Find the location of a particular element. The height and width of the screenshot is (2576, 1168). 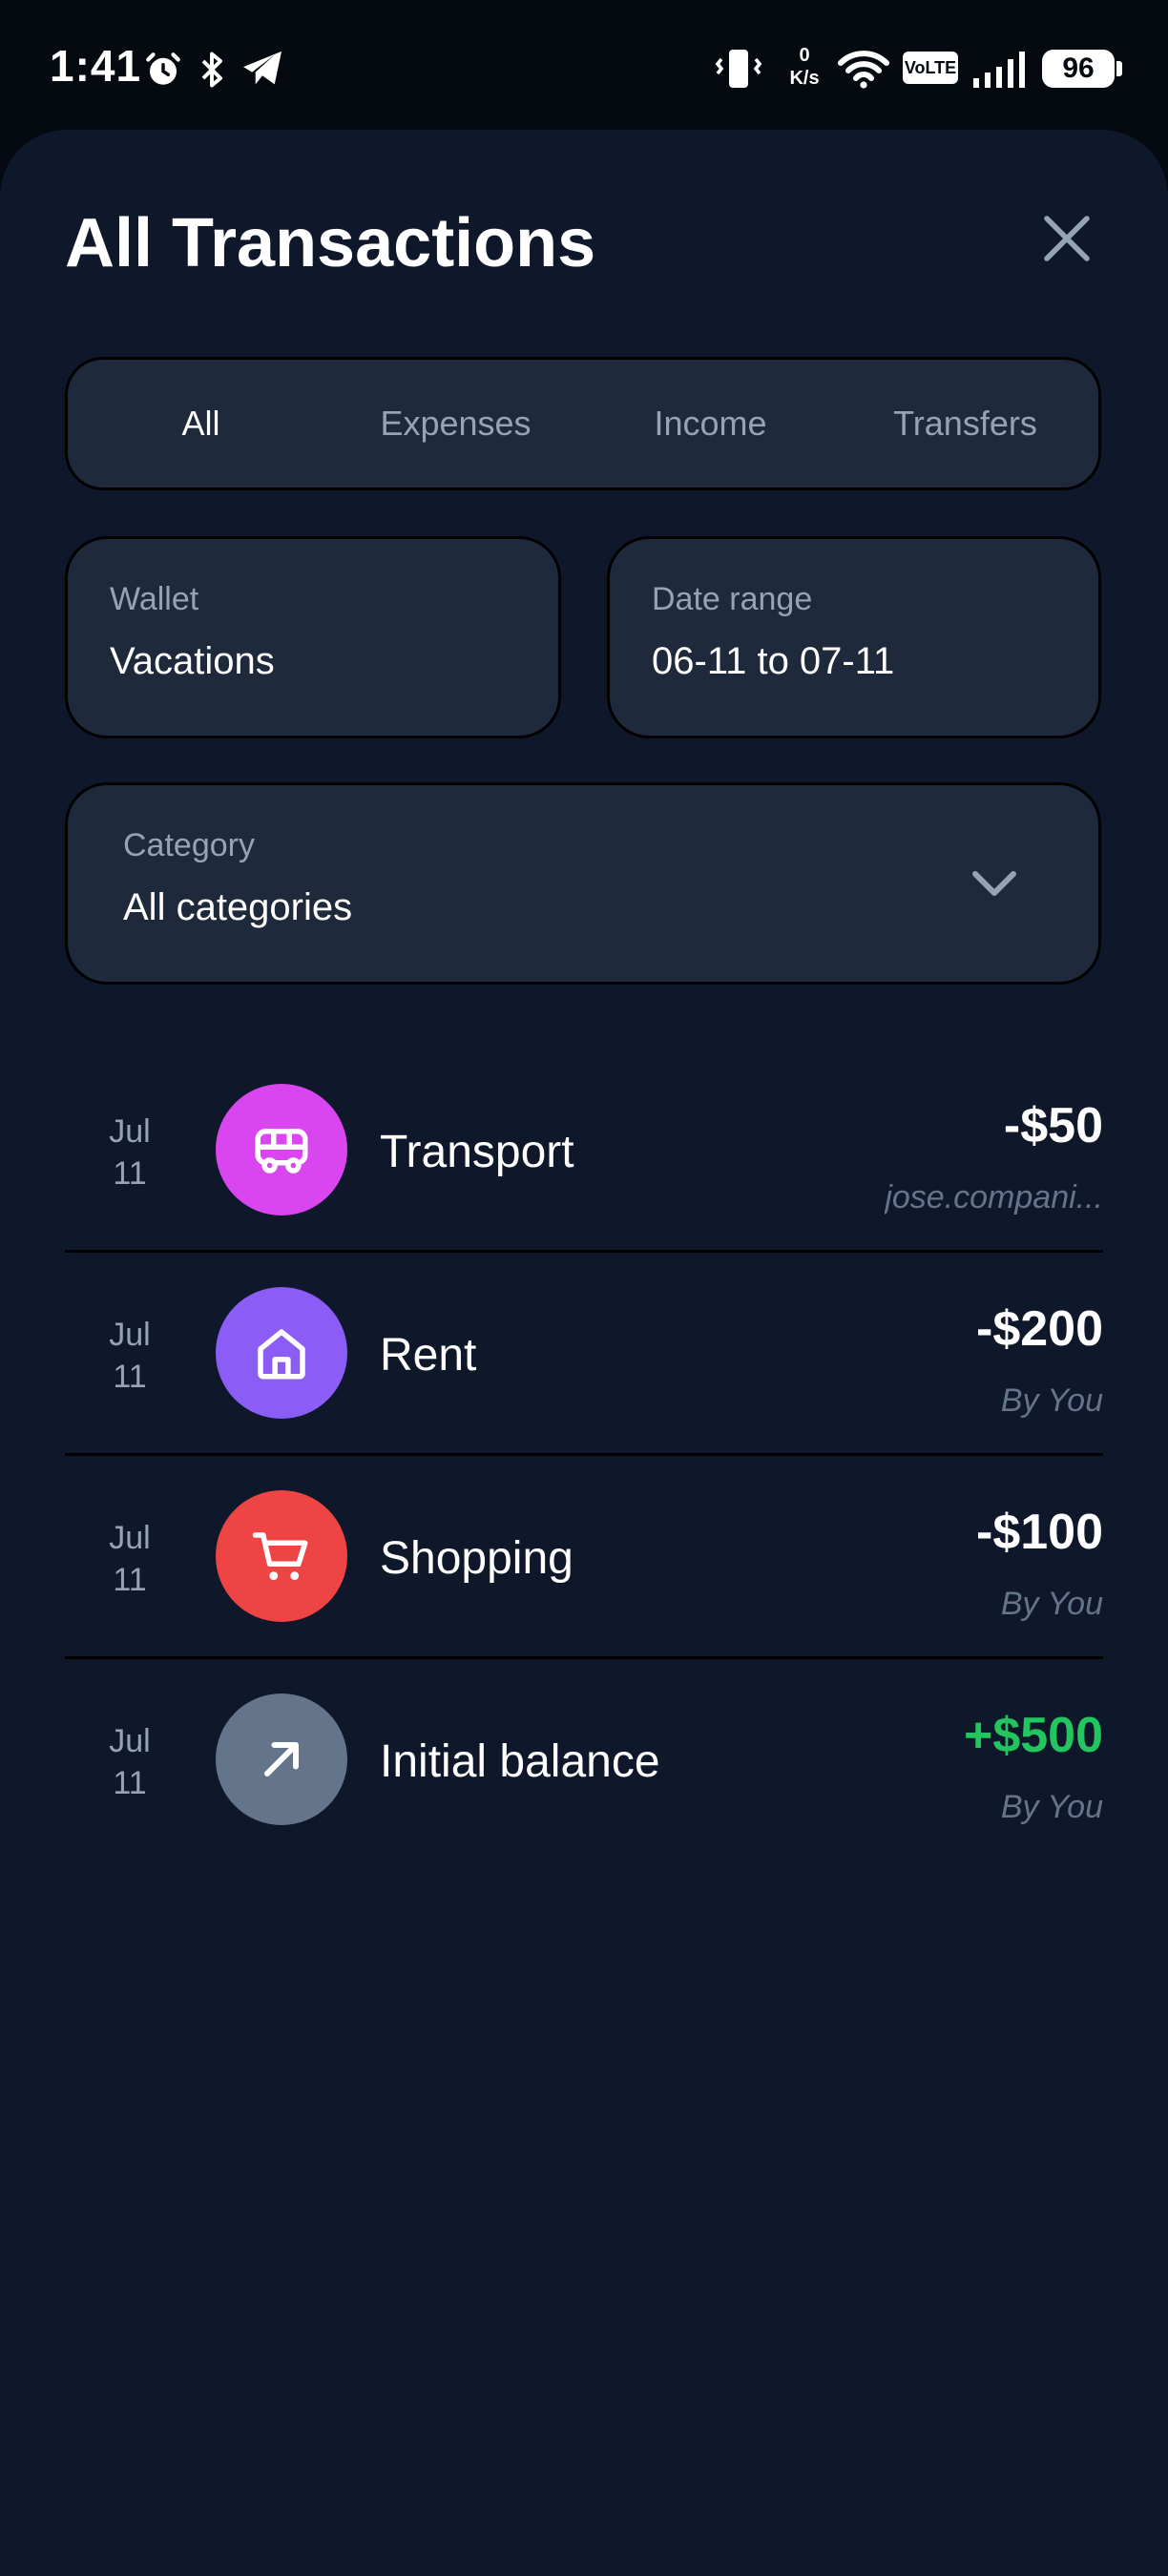

category-filter-value: All categories is located at coordinates (238, 907).